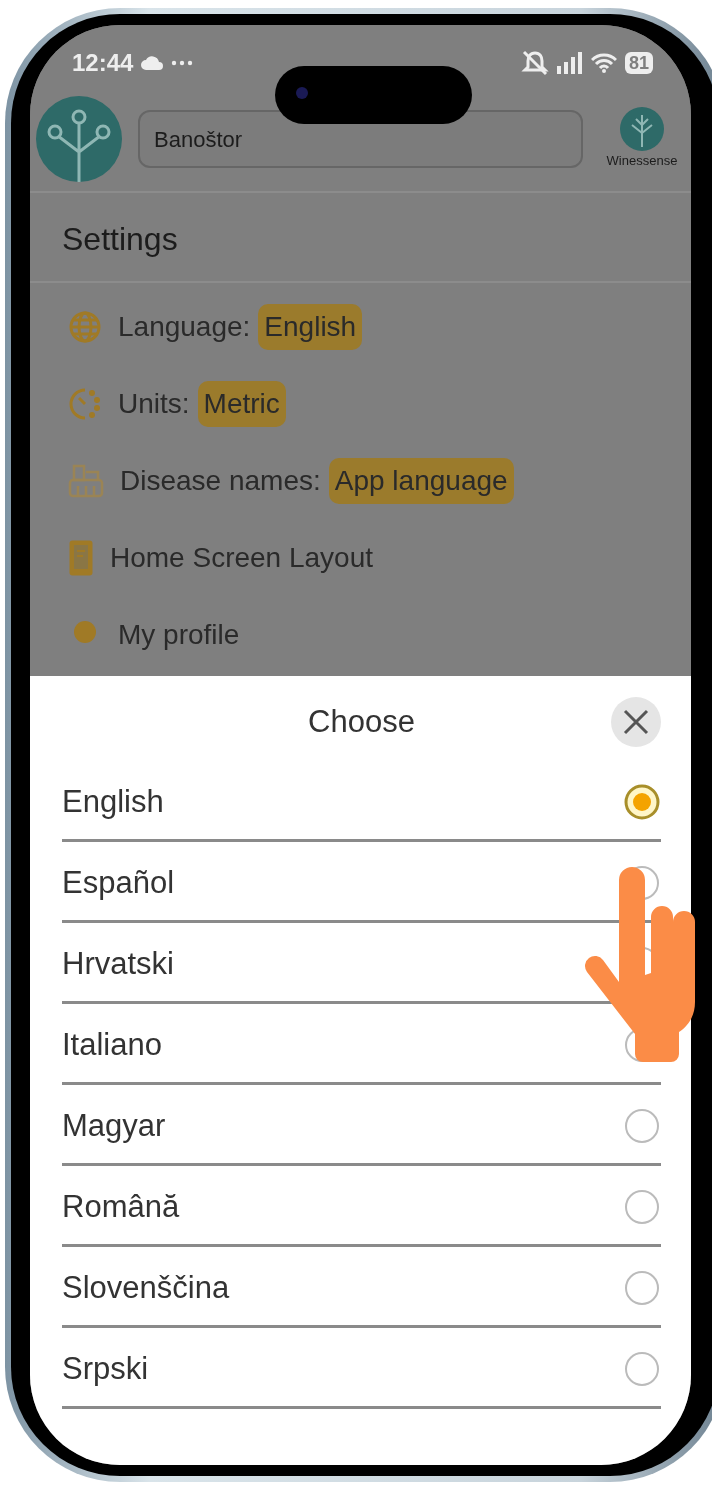 Image resolution: width=712 pixels, height=1487 pixels. I want to click on language-option: Italiano, so click(112, 1045).